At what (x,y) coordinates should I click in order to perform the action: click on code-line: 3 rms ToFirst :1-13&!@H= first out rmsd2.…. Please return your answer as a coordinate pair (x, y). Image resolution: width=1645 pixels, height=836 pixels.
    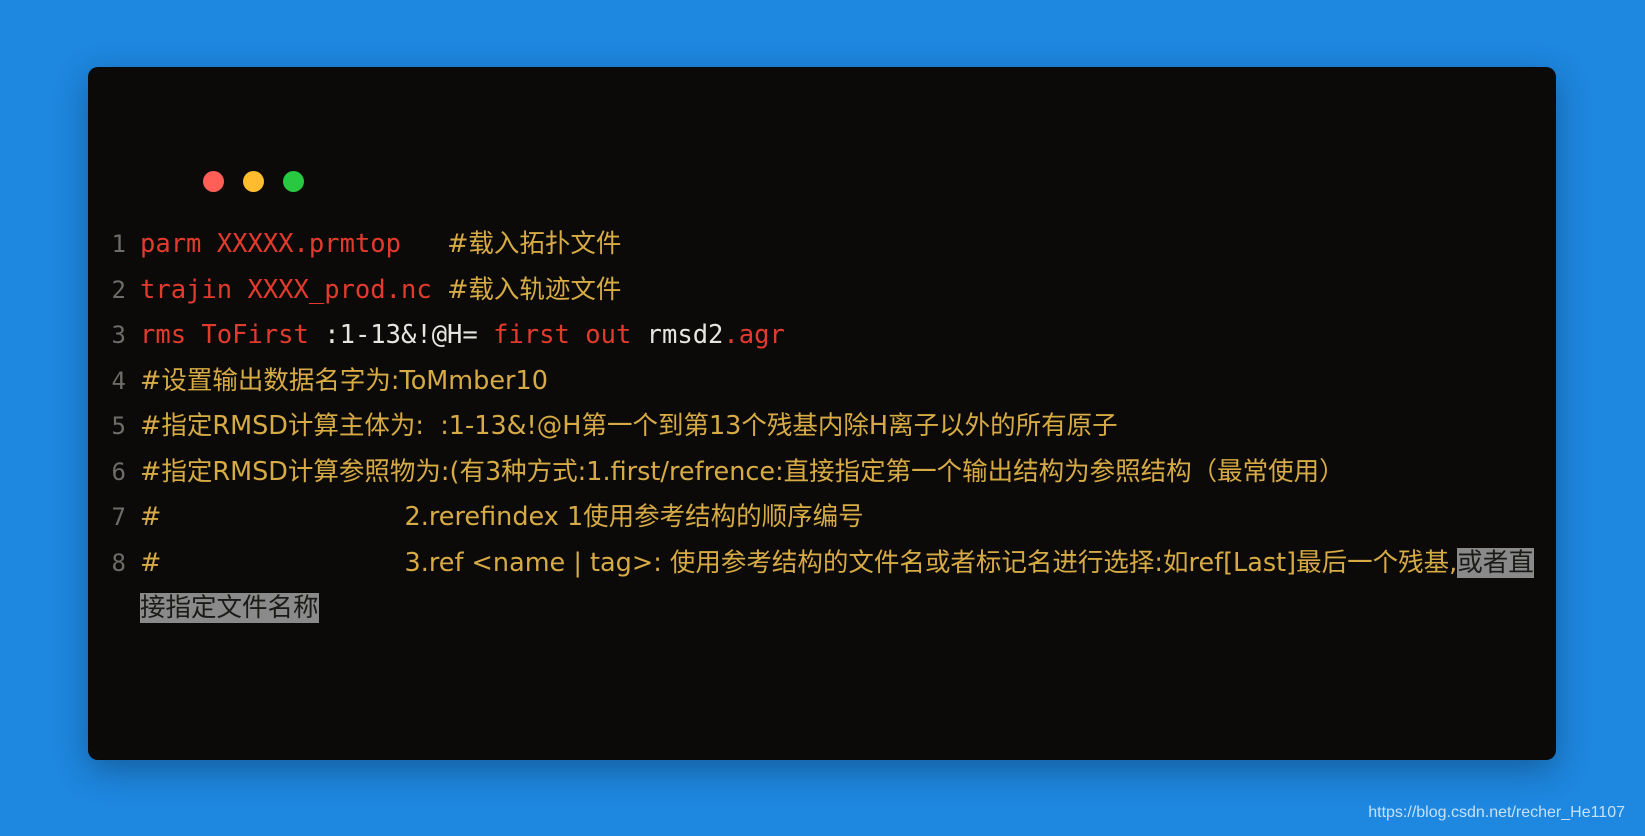
    Looking at the image, I should click on (822, 336).